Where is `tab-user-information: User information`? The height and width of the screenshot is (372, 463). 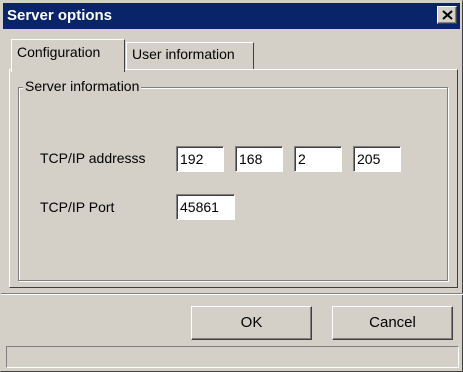 tab-user-information: User information is located at coordinates (190, 55).